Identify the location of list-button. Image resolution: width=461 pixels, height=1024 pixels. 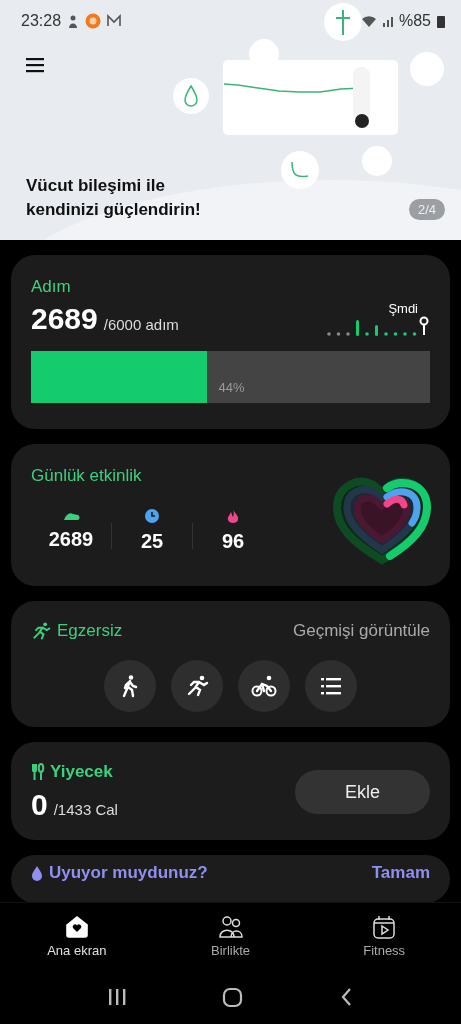
(331, 686).